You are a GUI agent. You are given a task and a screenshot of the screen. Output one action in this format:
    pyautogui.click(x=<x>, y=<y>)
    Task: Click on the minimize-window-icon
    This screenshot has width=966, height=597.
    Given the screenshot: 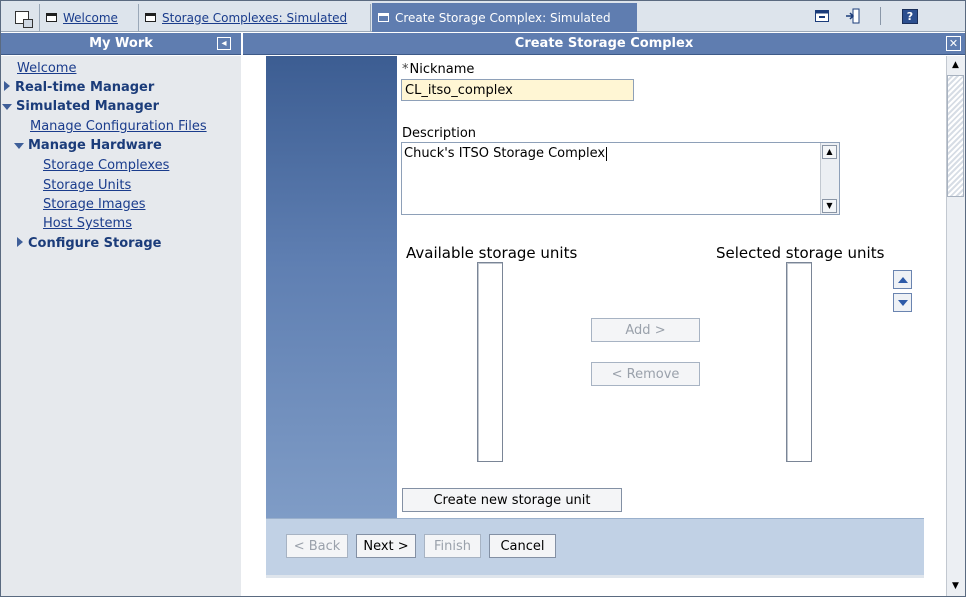 What is the action you would take?
    pyautogui.click(x=822, y=16)
    